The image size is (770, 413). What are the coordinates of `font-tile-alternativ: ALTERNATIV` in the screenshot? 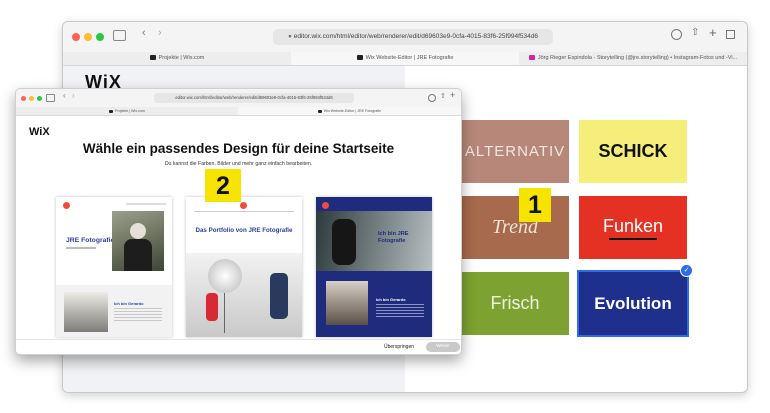 It's located at (515, 151).